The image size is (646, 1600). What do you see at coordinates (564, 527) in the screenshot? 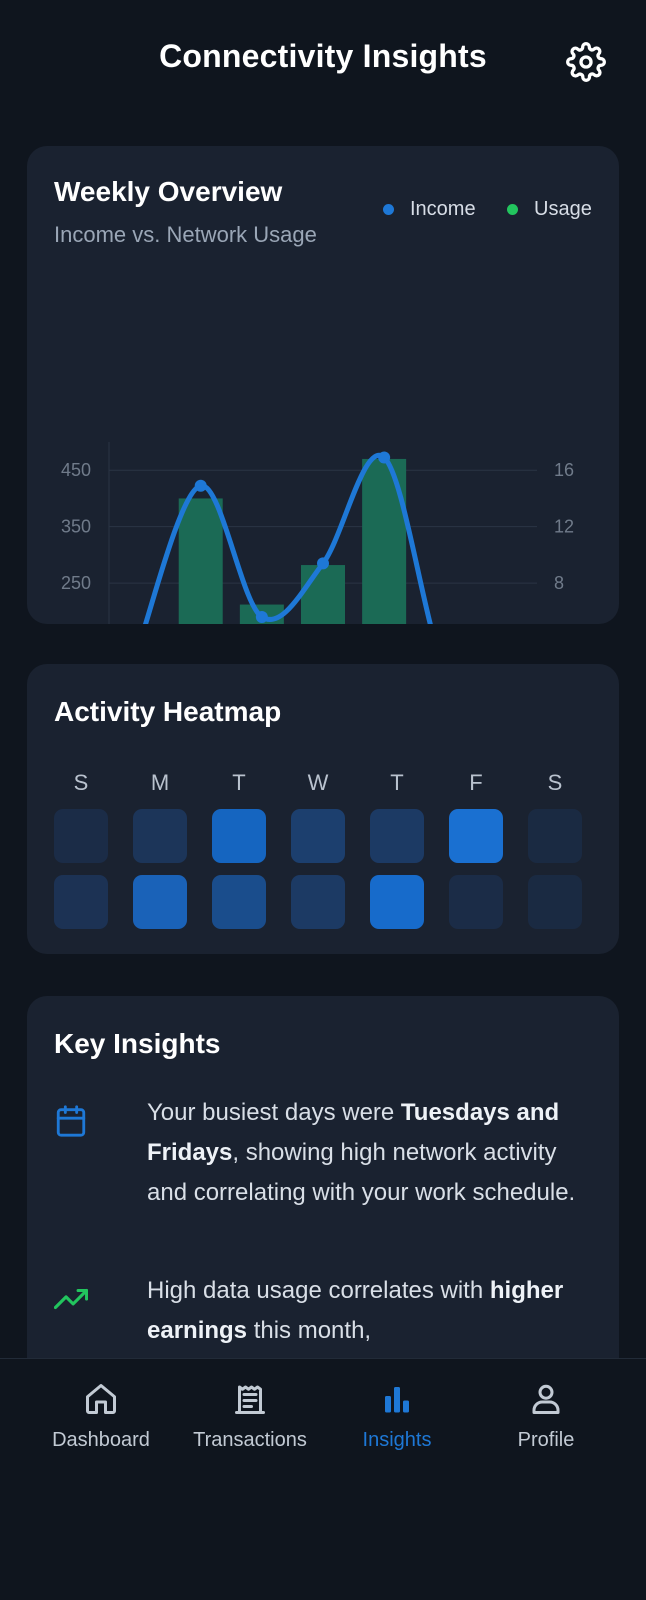
I see `y-tick-right: 12` at bounding box center [564, 527].